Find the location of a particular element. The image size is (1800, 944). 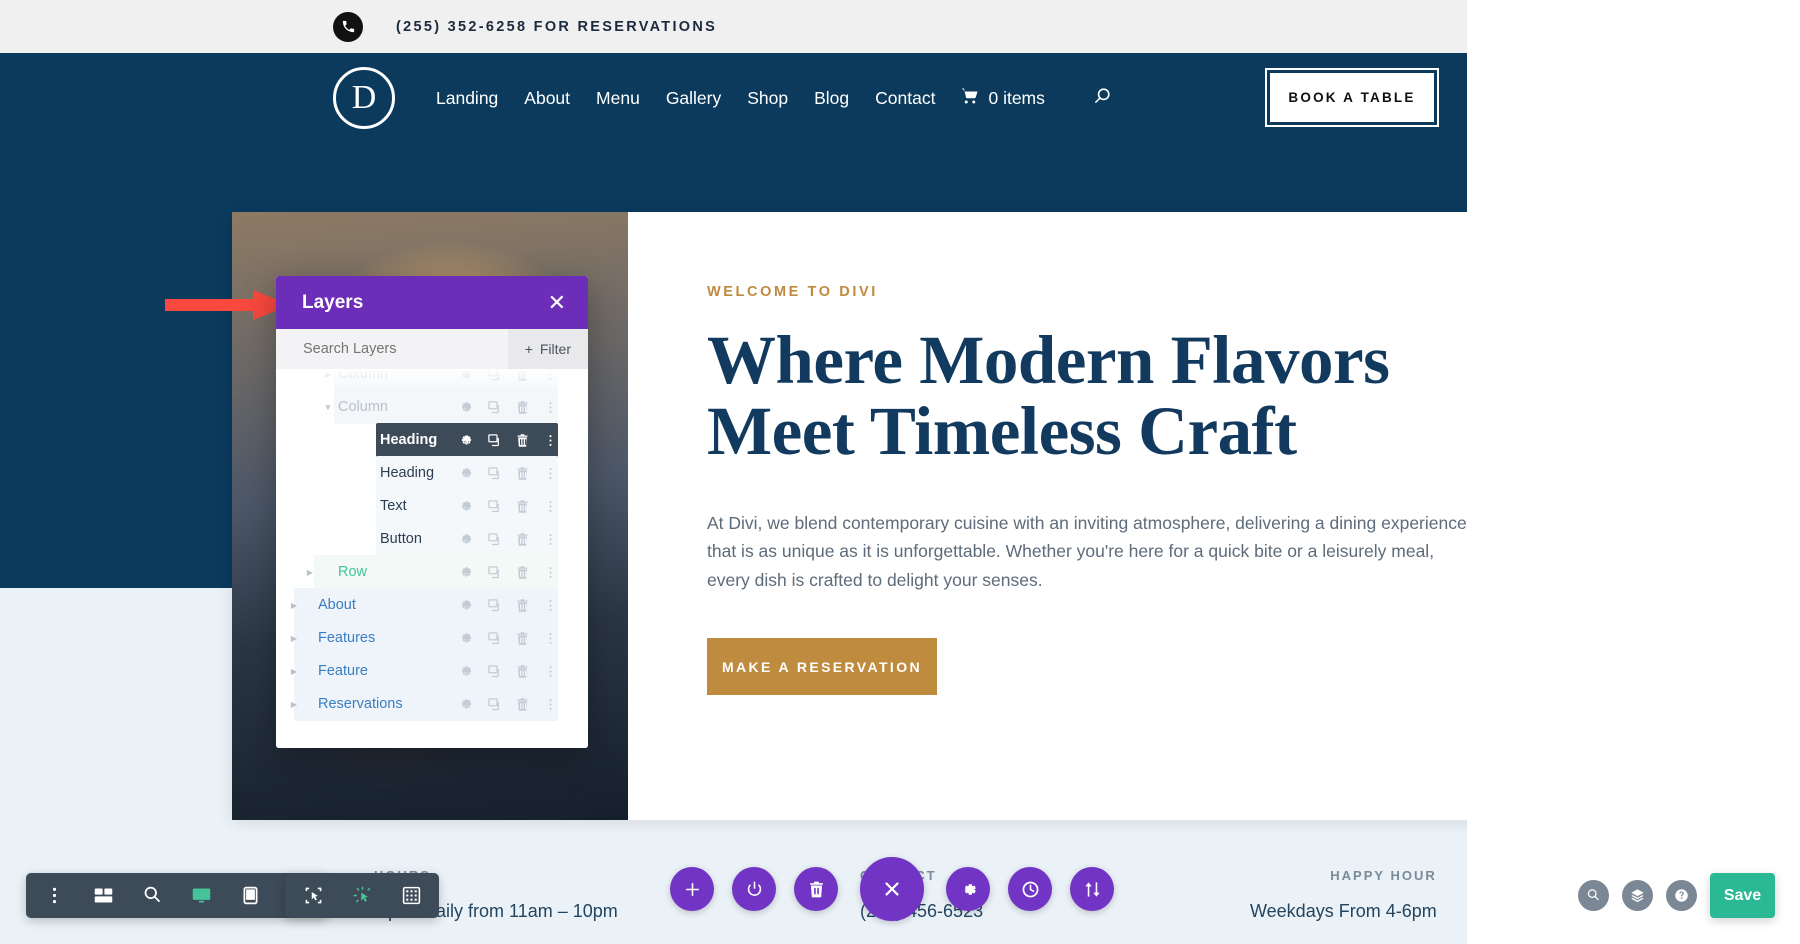

builder-bottom-right-controls: Save is located at coordinates (1676, 895).